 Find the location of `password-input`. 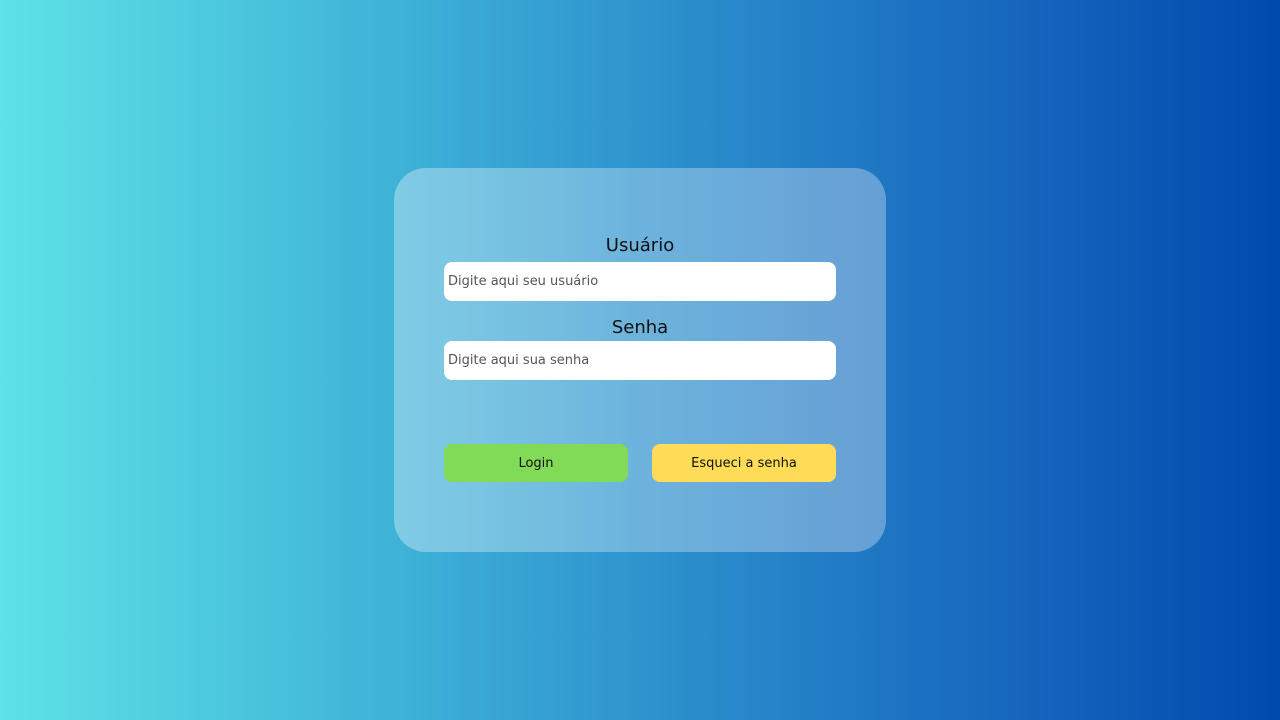

password-input is located at coordinates (640, 360).